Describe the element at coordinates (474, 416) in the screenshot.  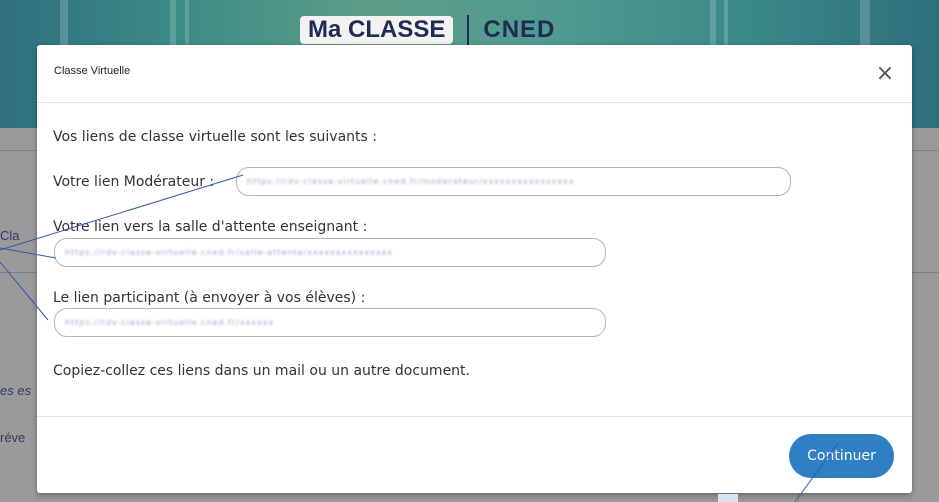
I see `modal-footer-divider` at that location.